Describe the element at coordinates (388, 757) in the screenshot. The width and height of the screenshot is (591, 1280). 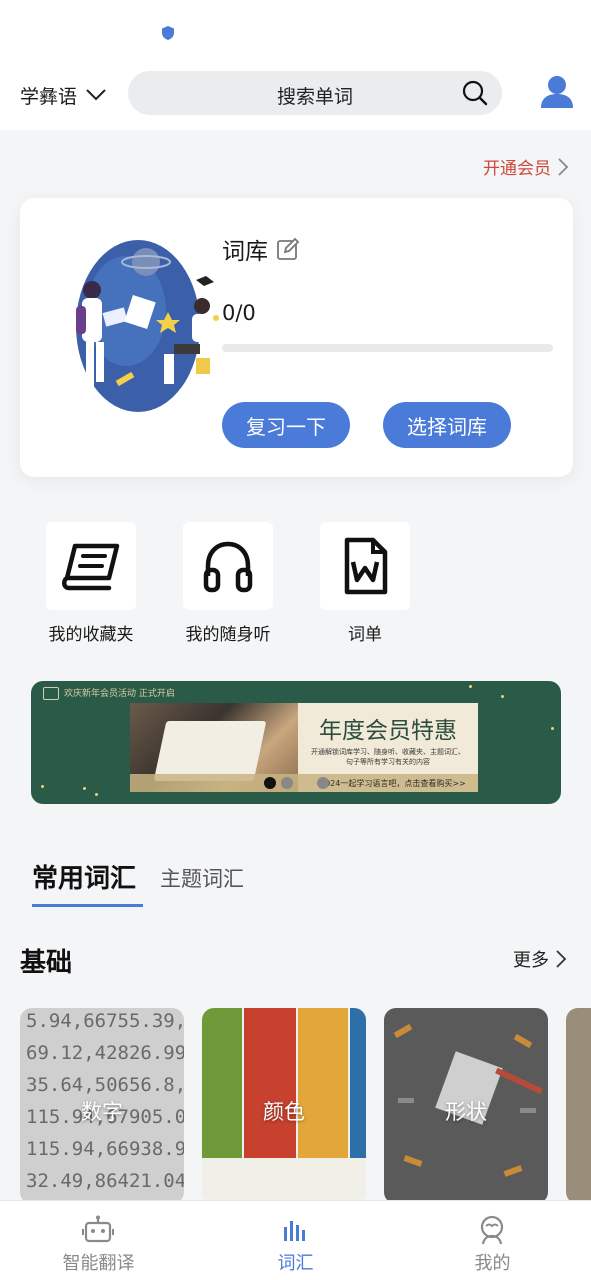
I see `banner-subtitle: 开通解锁词库学习、随身听、收藏夹、主题词汇、句子等所有学习有关的内容` at that location.